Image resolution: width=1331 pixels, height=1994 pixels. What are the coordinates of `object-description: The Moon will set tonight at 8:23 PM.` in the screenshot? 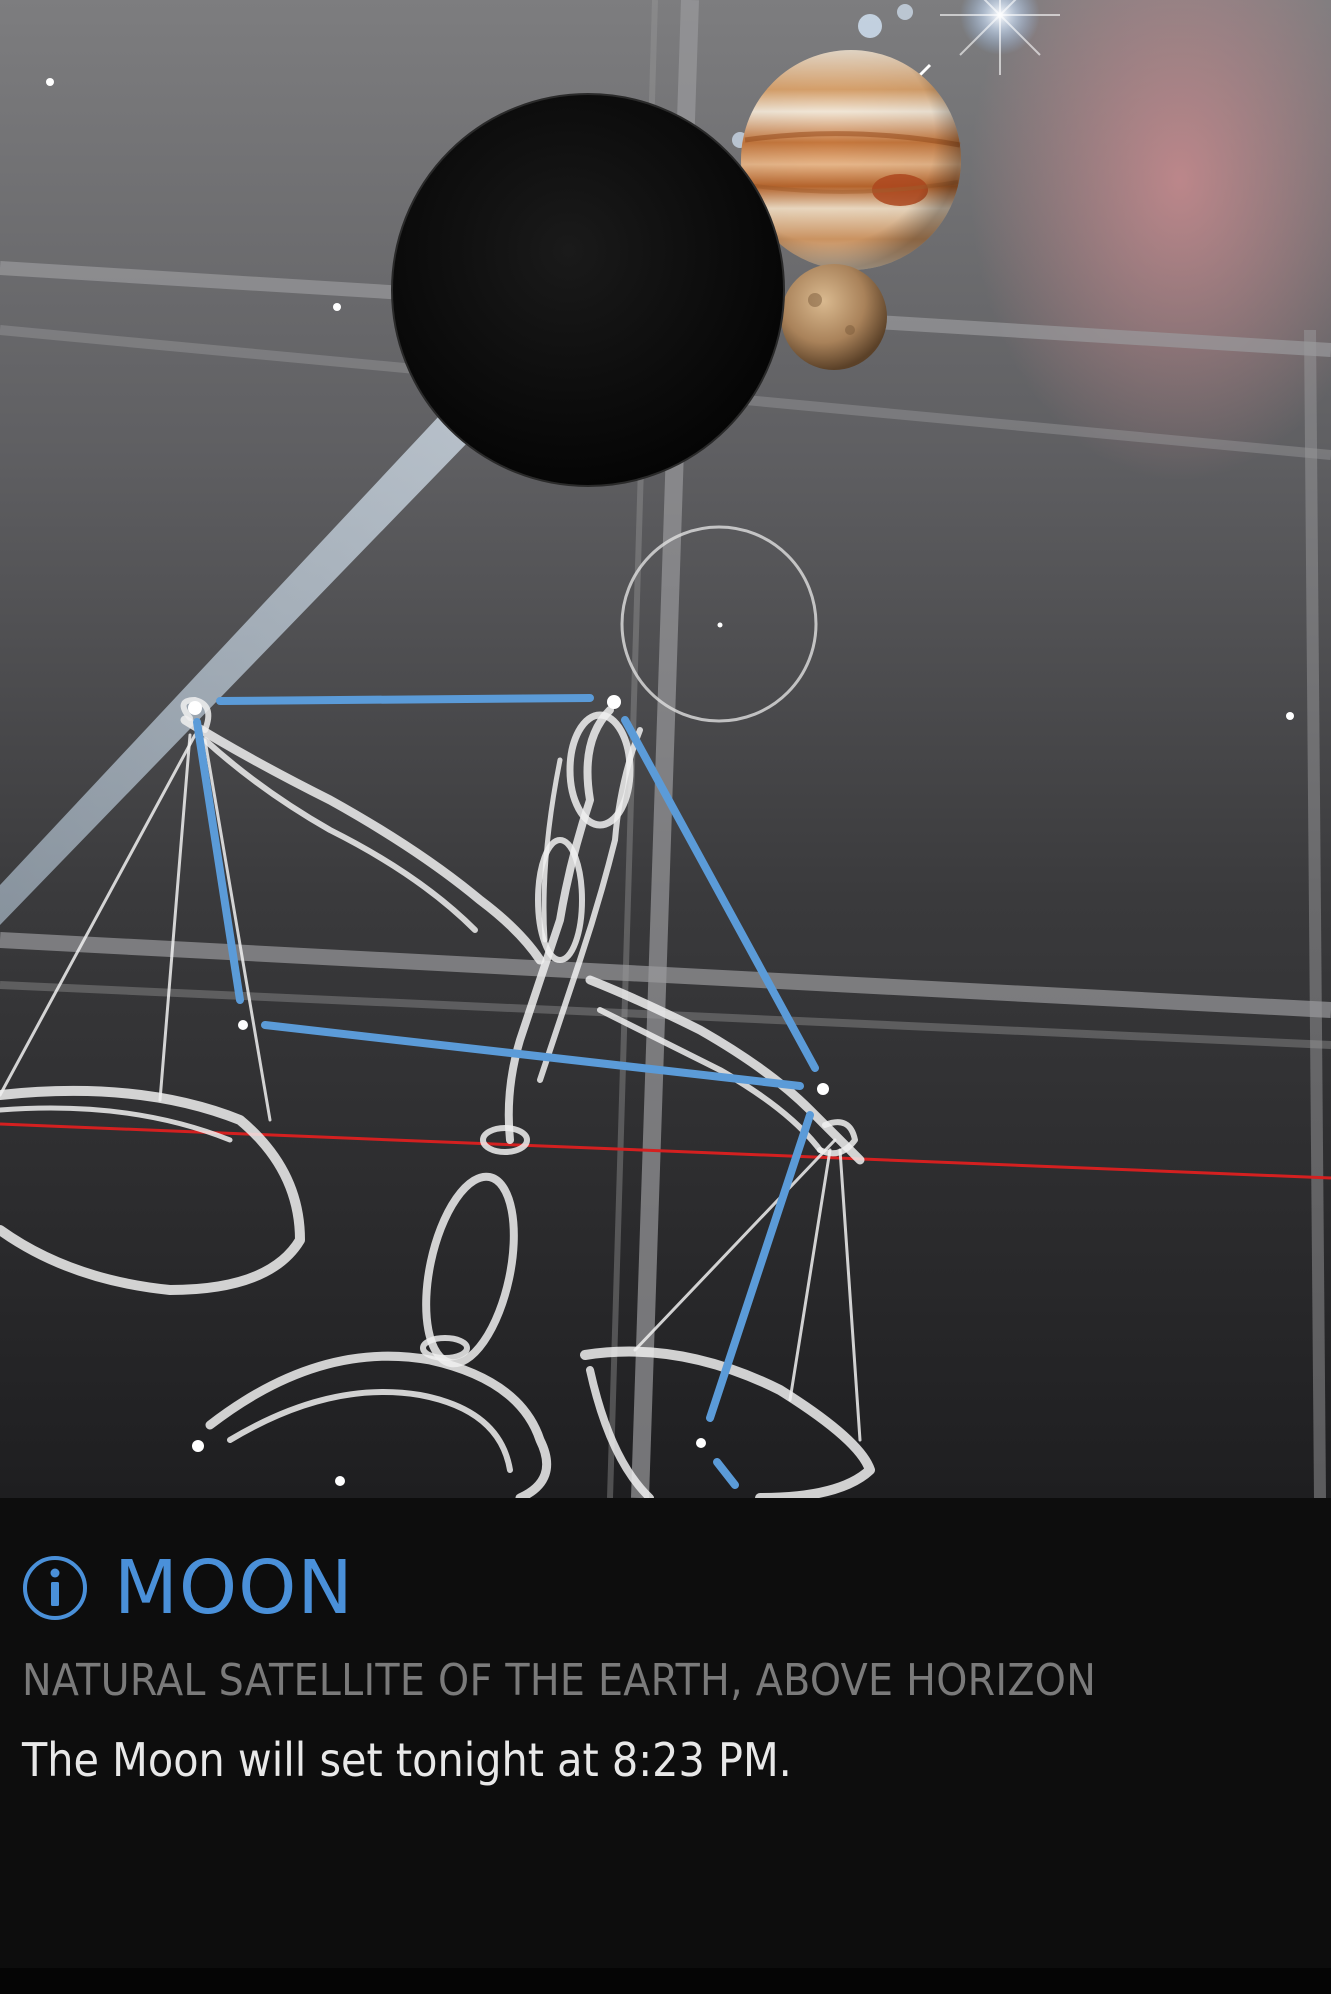 It's located at (407, 1760).